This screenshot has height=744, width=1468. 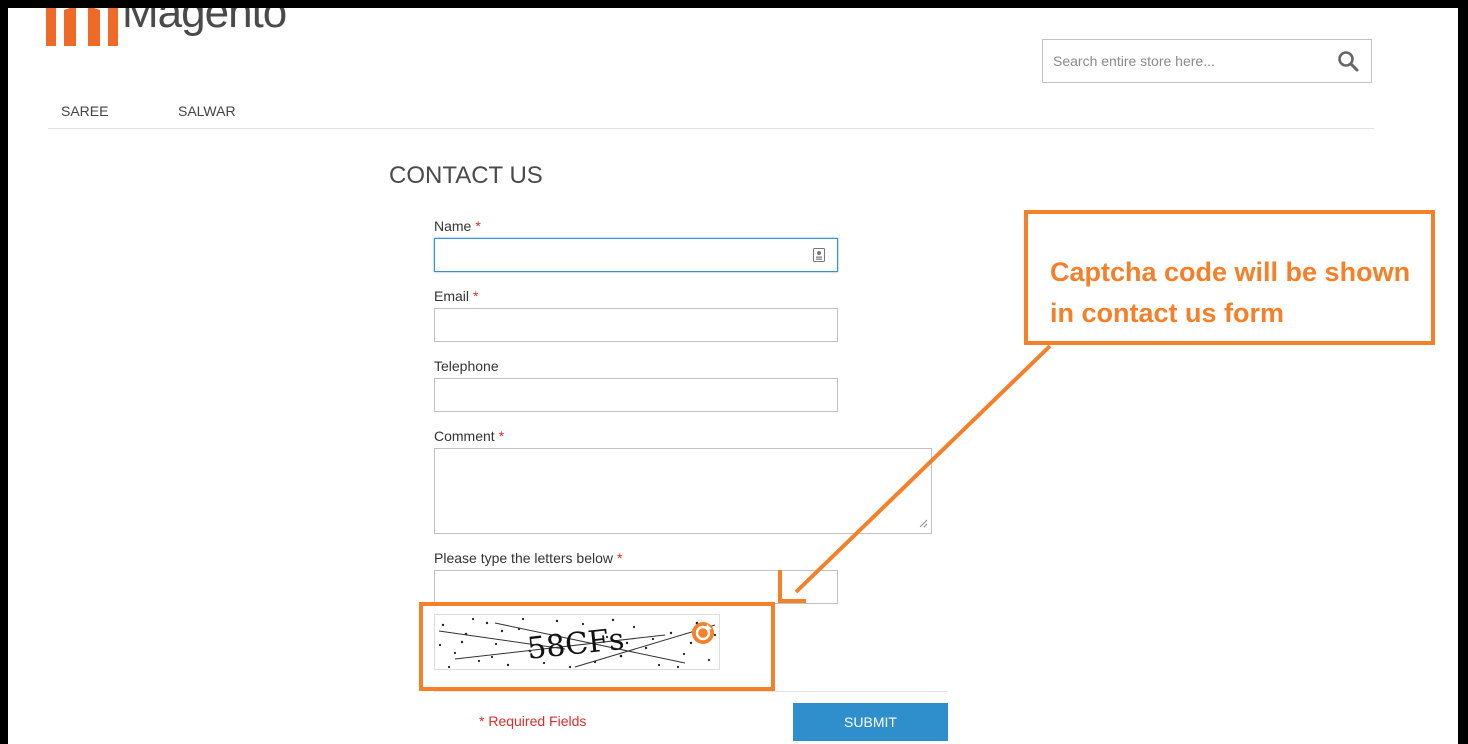 What do you see at coordinates (636, 325) in the screenshot?
I see `email-field` at bounding box center [636, 325].